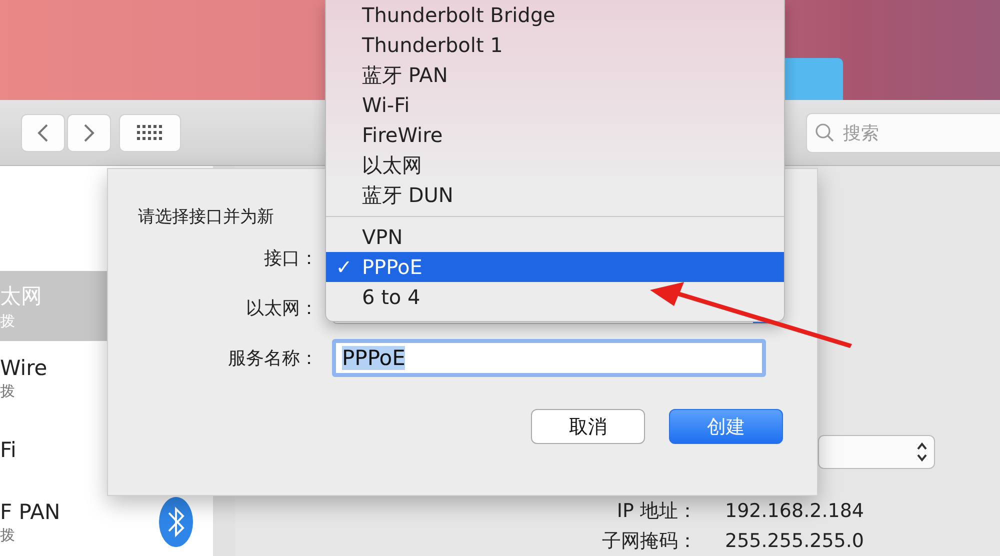 The height and width of the screenshot is (556, 1000). I want to click on search-icon, so click(825, 132).